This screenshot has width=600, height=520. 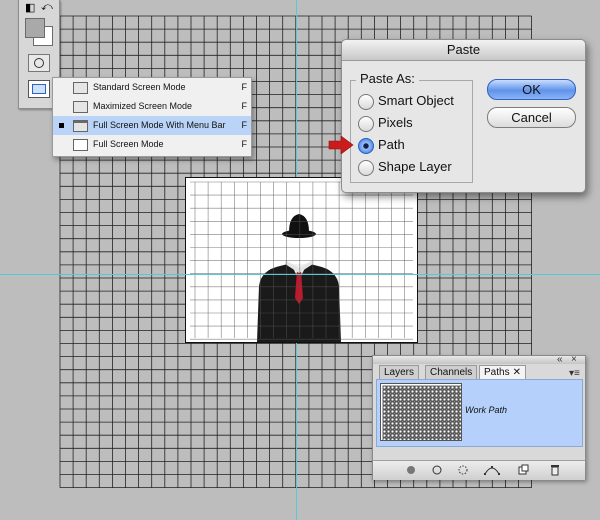 I want to click on radio-label-path: Path, so click(x=391, y=145).